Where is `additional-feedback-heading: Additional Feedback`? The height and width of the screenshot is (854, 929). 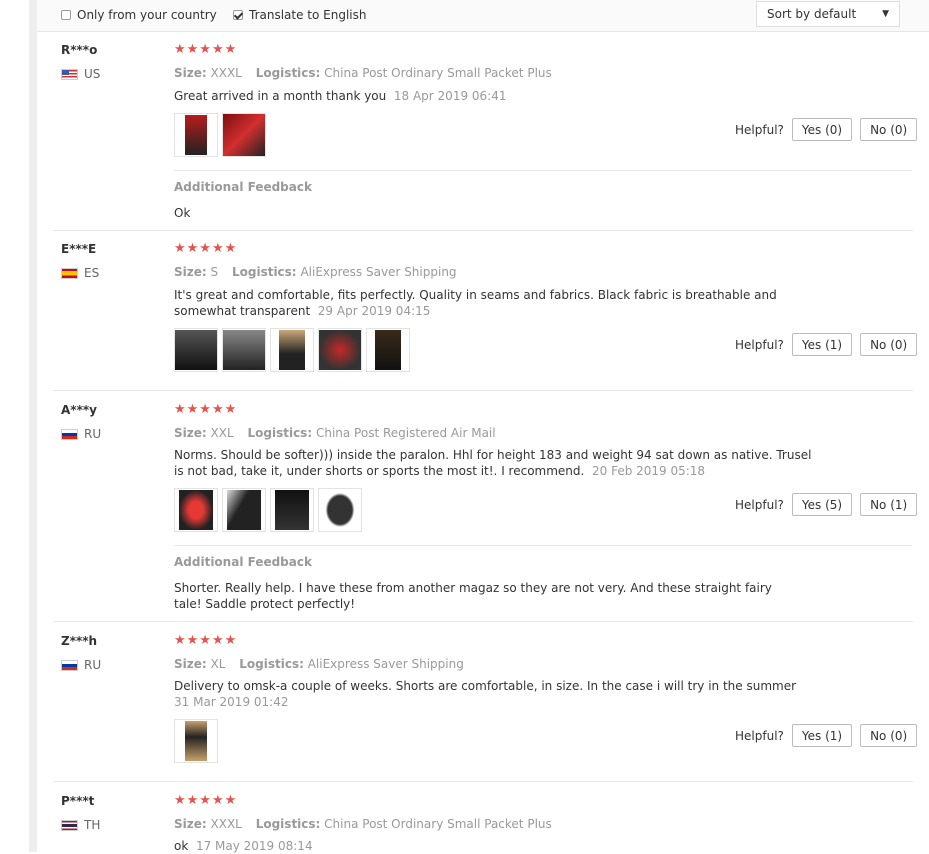
additional-feedback-heading: Additional Feedback is located at coordinates (243, 187).